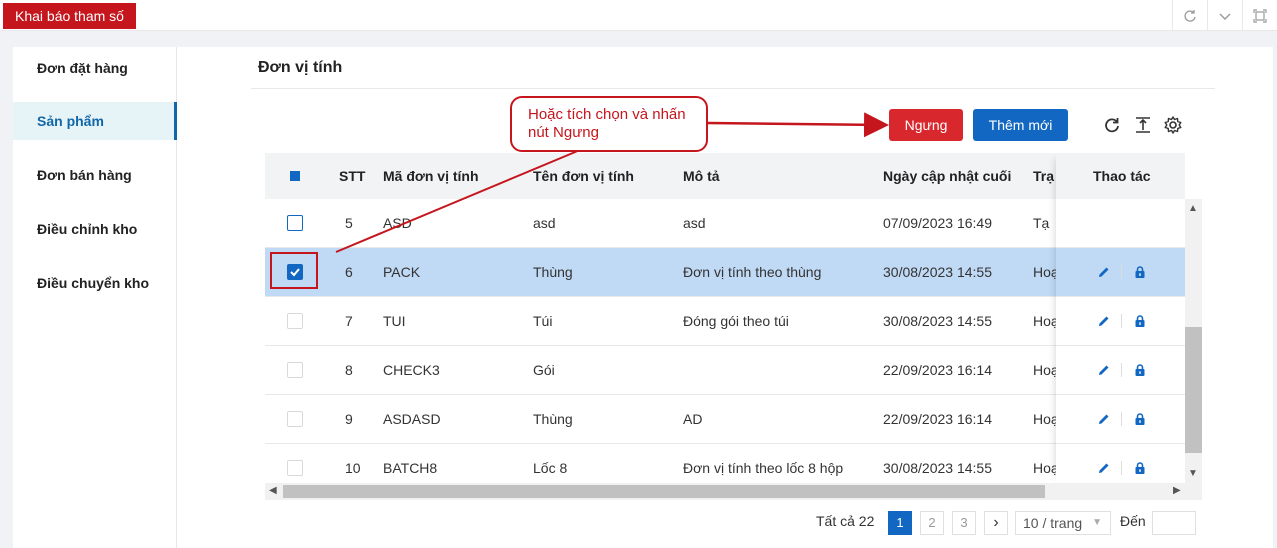 The image size is (1277, 548). Describe the element at coordinates (583, 176) in the screenshot. I see `col-name: Tên đơn vị tính` at that location.